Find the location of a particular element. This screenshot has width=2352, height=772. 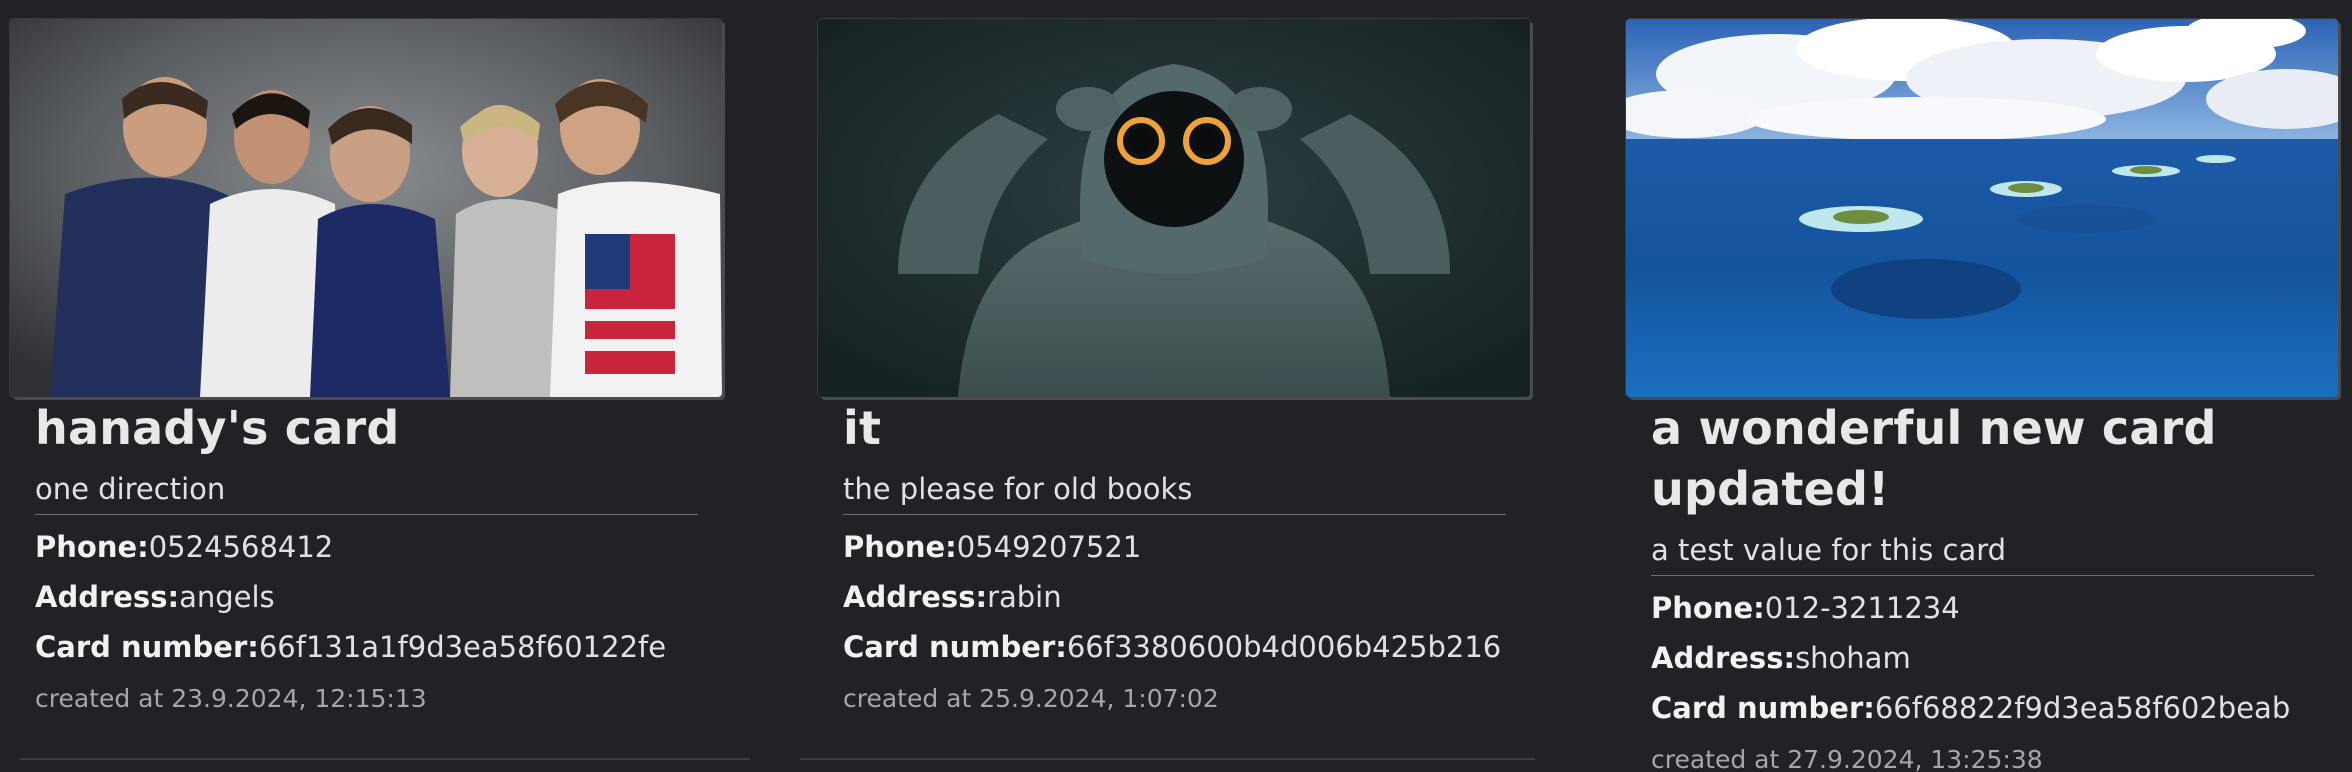

card-title: a wonderful new card updated! is located at coordinates (1934, 458).